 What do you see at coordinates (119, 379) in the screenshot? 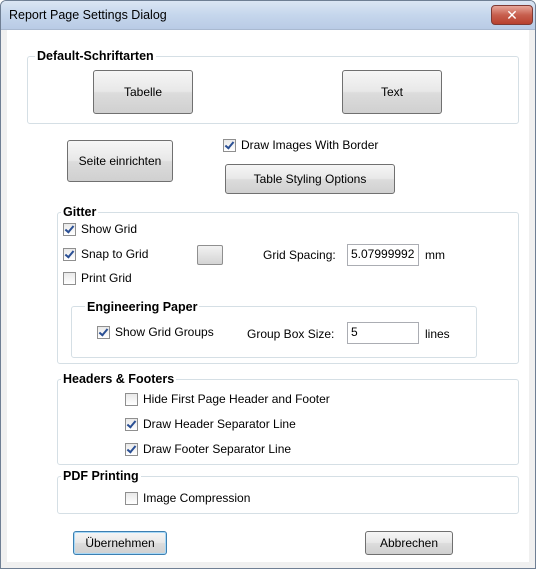
I see `headers-footers-title: Headers & Footers` at bounding box center [119, 379].